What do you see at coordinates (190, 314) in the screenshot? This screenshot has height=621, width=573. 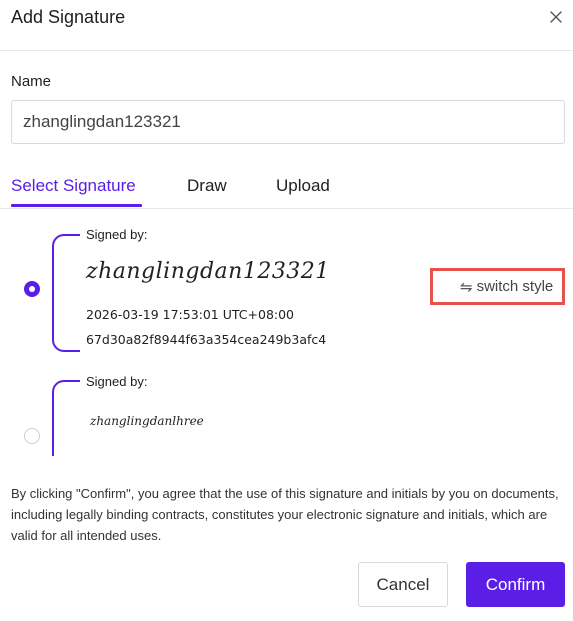 I see `signature-timestamp: 2026-03-19 17:53:01 UTC+08:00` at bounding box center [190, 314].